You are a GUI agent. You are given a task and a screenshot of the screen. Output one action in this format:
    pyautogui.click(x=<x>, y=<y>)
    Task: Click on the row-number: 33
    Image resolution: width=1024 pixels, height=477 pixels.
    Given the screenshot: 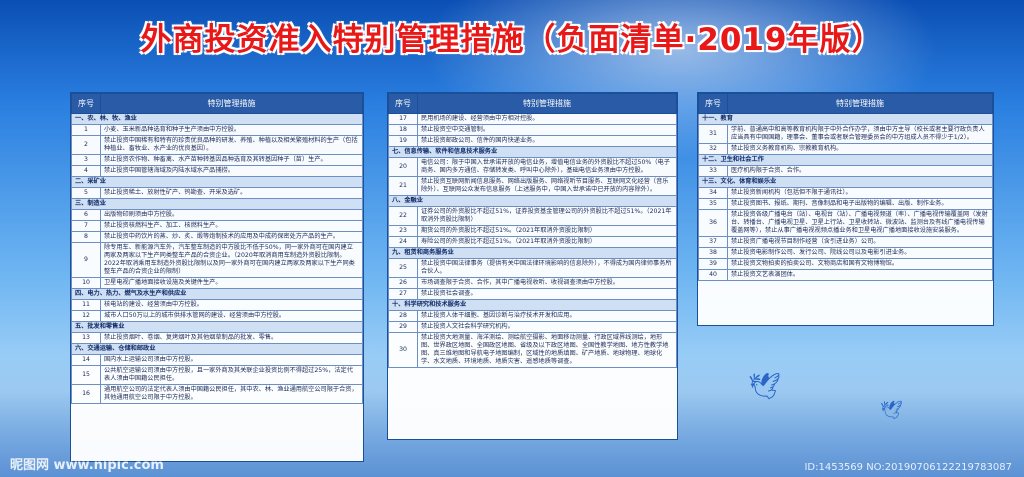 What is the action you would take?
    pyautogui.click(x=713, y=171)
    